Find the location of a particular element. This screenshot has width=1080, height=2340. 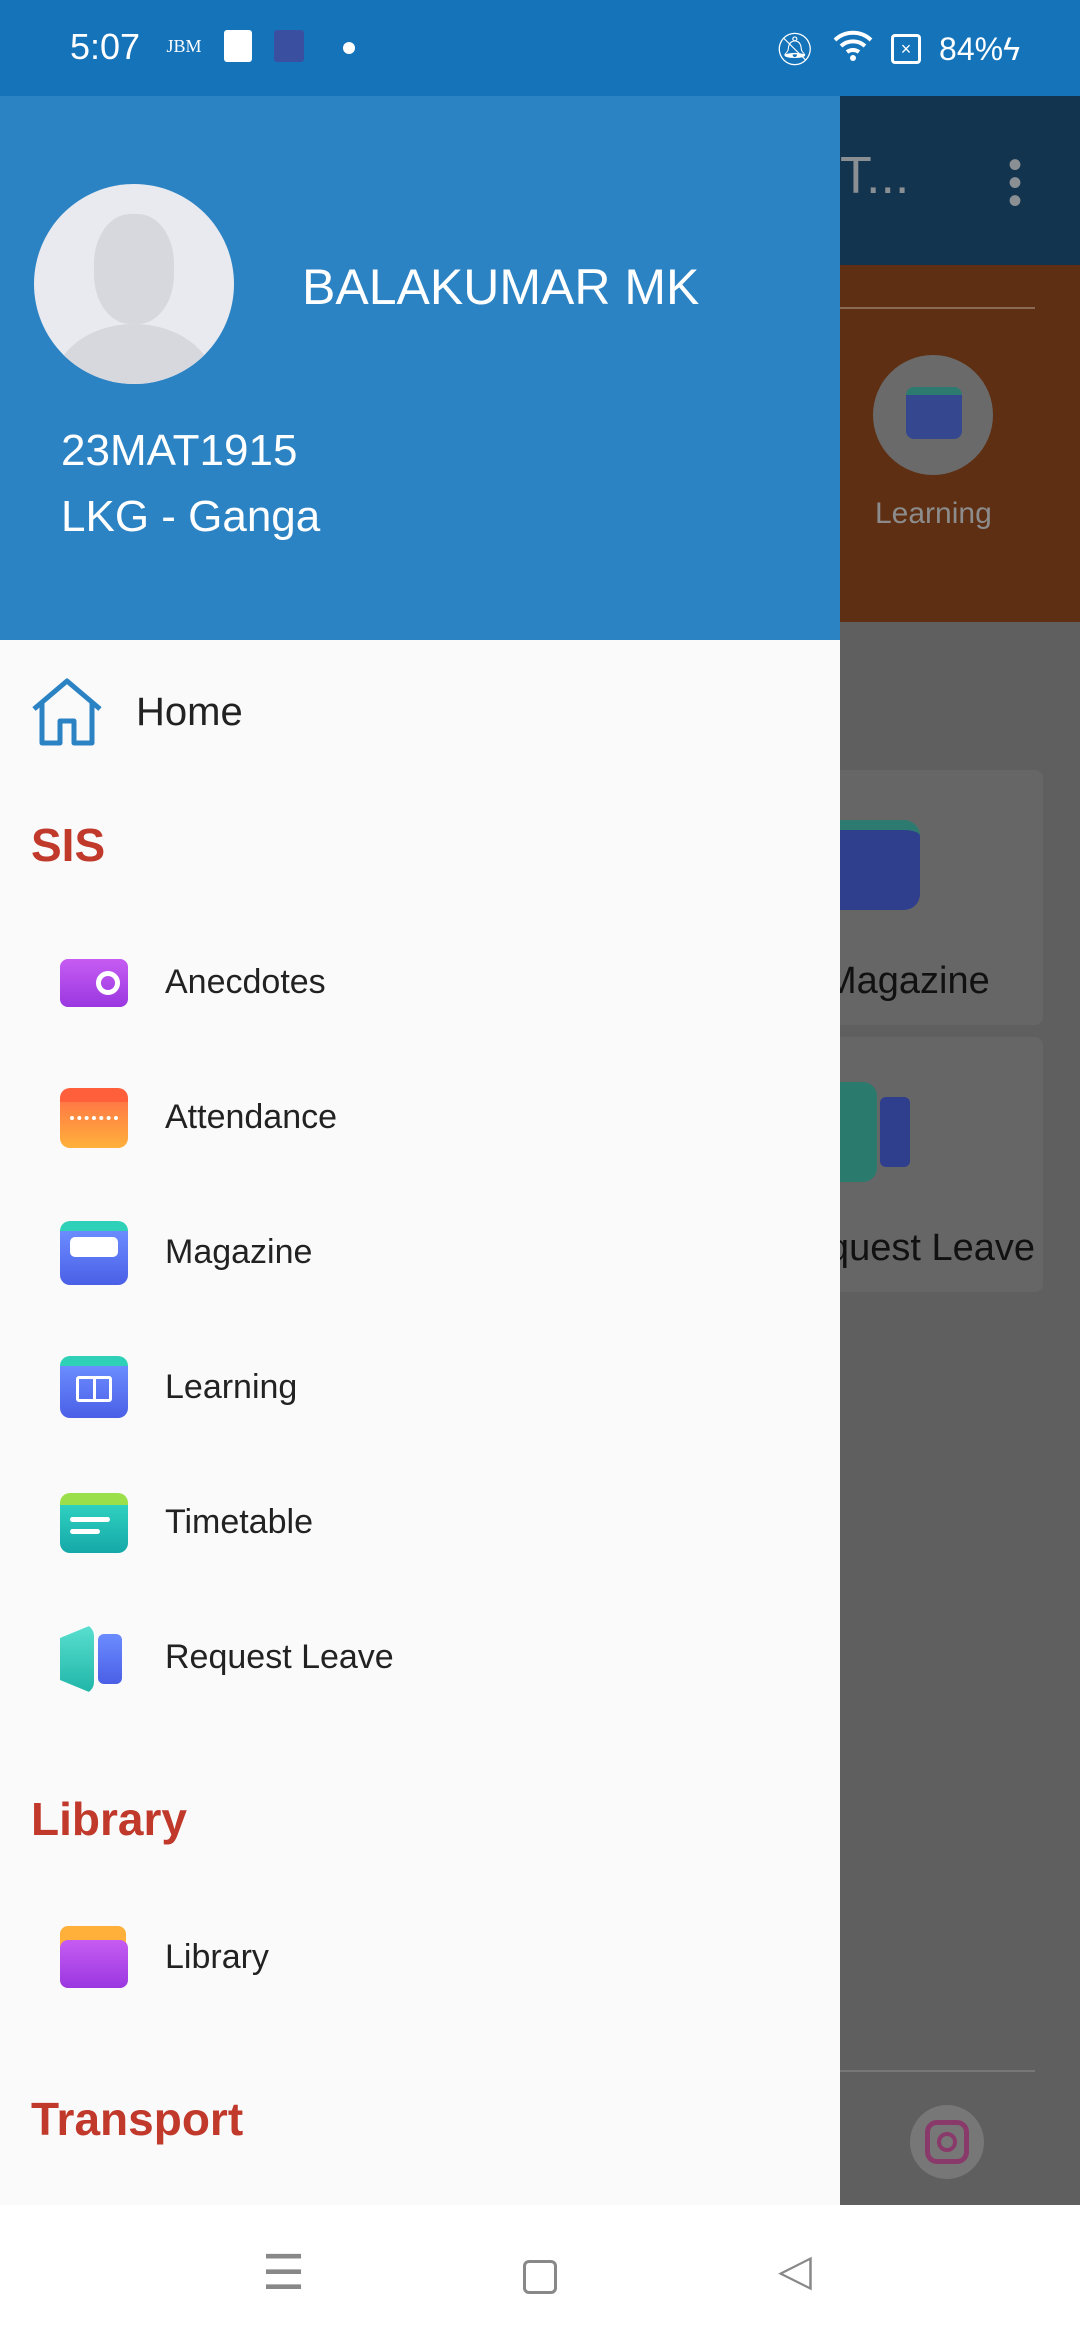

recent-apps-button: ☰ is located at coordinates (283, 2273).